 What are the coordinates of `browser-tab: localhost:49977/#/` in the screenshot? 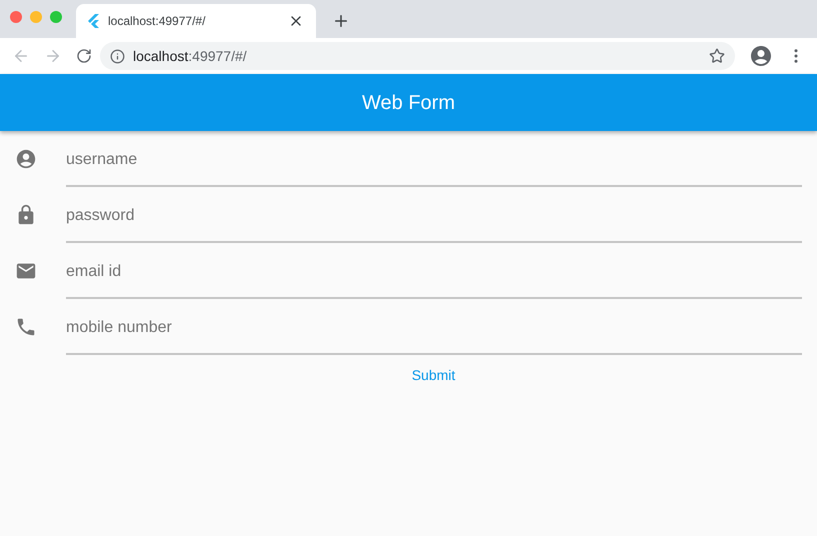 It's located at (196, 21).